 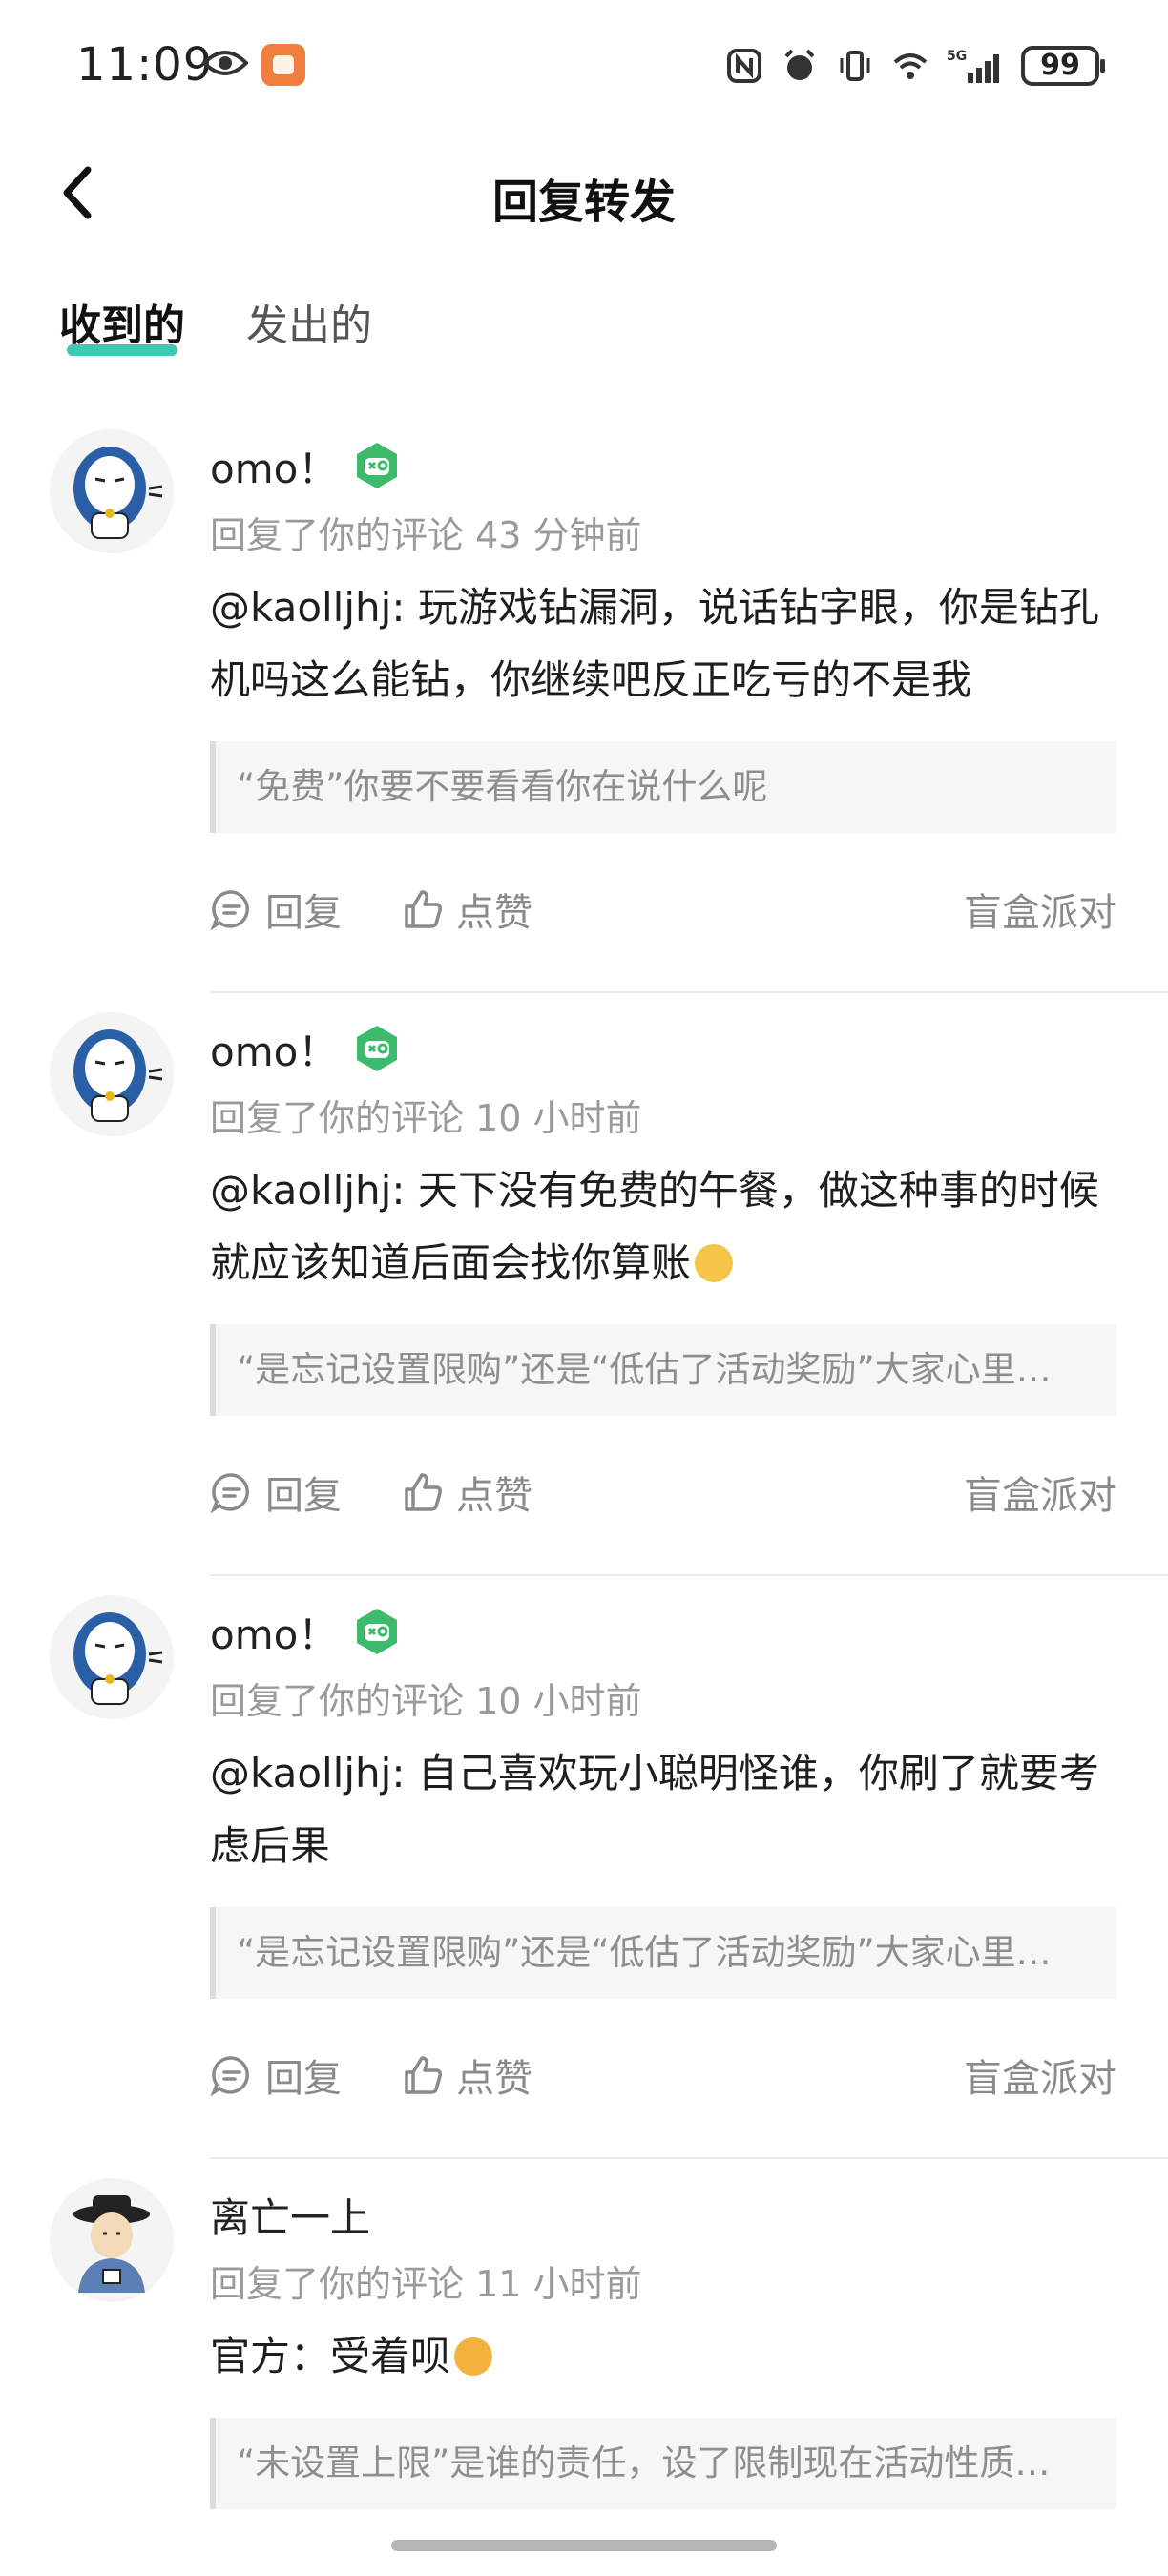 I want to click on wifi-icon, so click(x=910, y=66).